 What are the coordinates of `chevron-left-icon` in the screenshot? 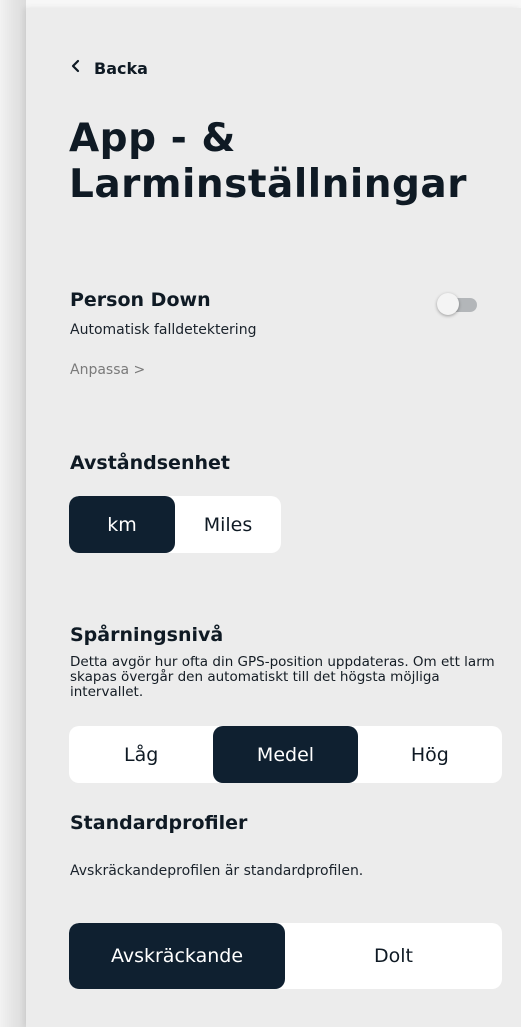 It's located at (76, 68).